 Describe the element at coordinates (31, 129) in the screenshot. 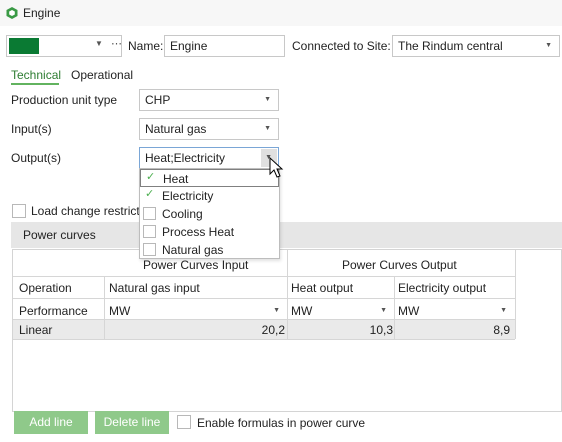

I see `inputs-label: Input(s)` at that location.